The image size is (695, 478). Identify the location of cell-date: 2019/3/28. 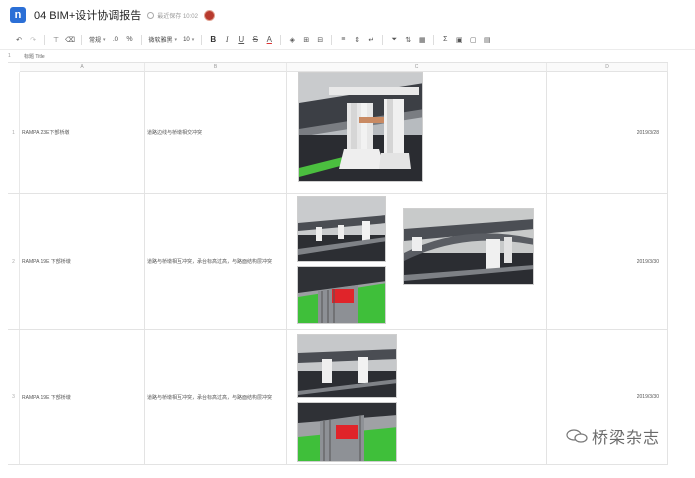
(607, 132).